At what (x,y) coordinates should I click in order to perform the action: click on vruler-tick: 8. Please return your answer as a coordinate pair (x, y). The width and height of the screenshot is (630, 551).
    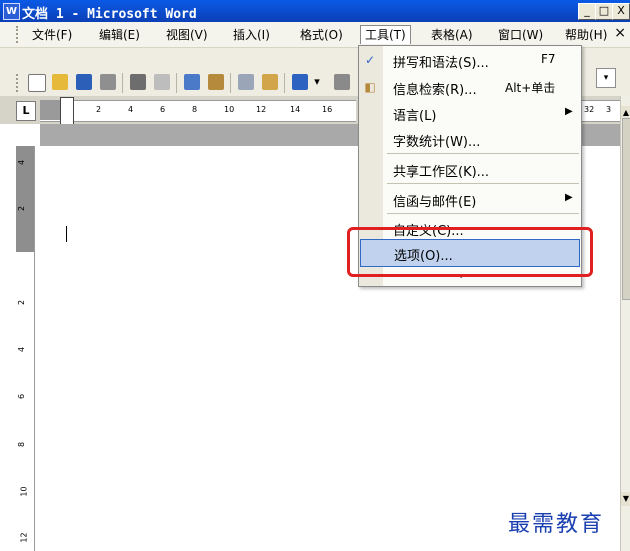
    Looking at the image, I should click on (22, 444).